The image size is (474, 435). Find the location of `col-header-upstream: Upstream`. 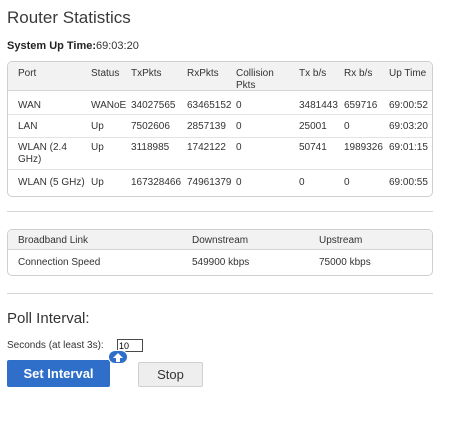

col-header-upstream: Upstream is located at coordinates (341, 240).